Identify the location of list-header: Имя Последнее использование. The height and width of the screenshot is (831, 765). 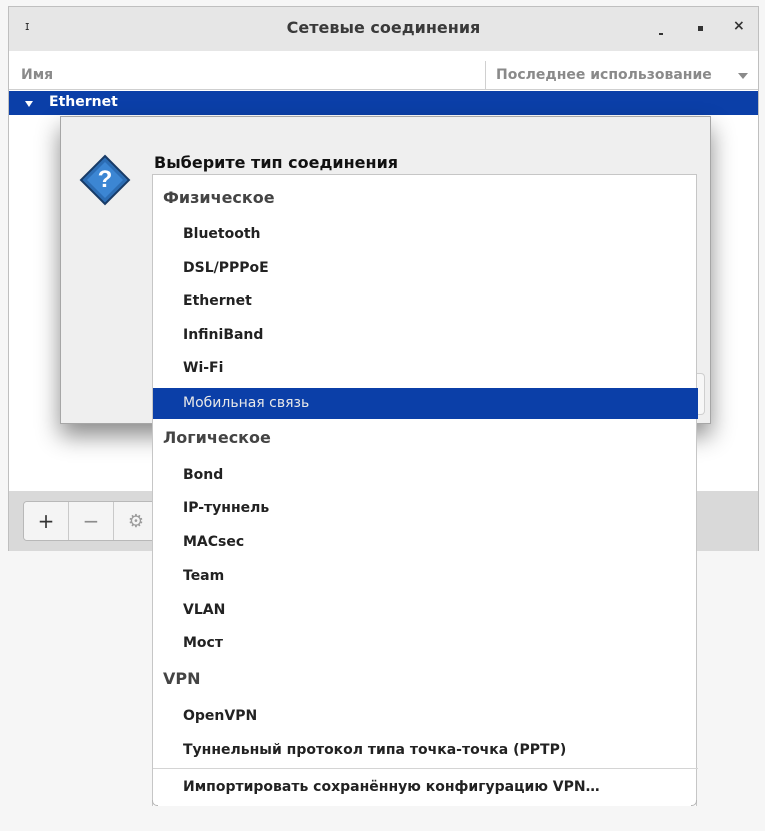
(383, 75).